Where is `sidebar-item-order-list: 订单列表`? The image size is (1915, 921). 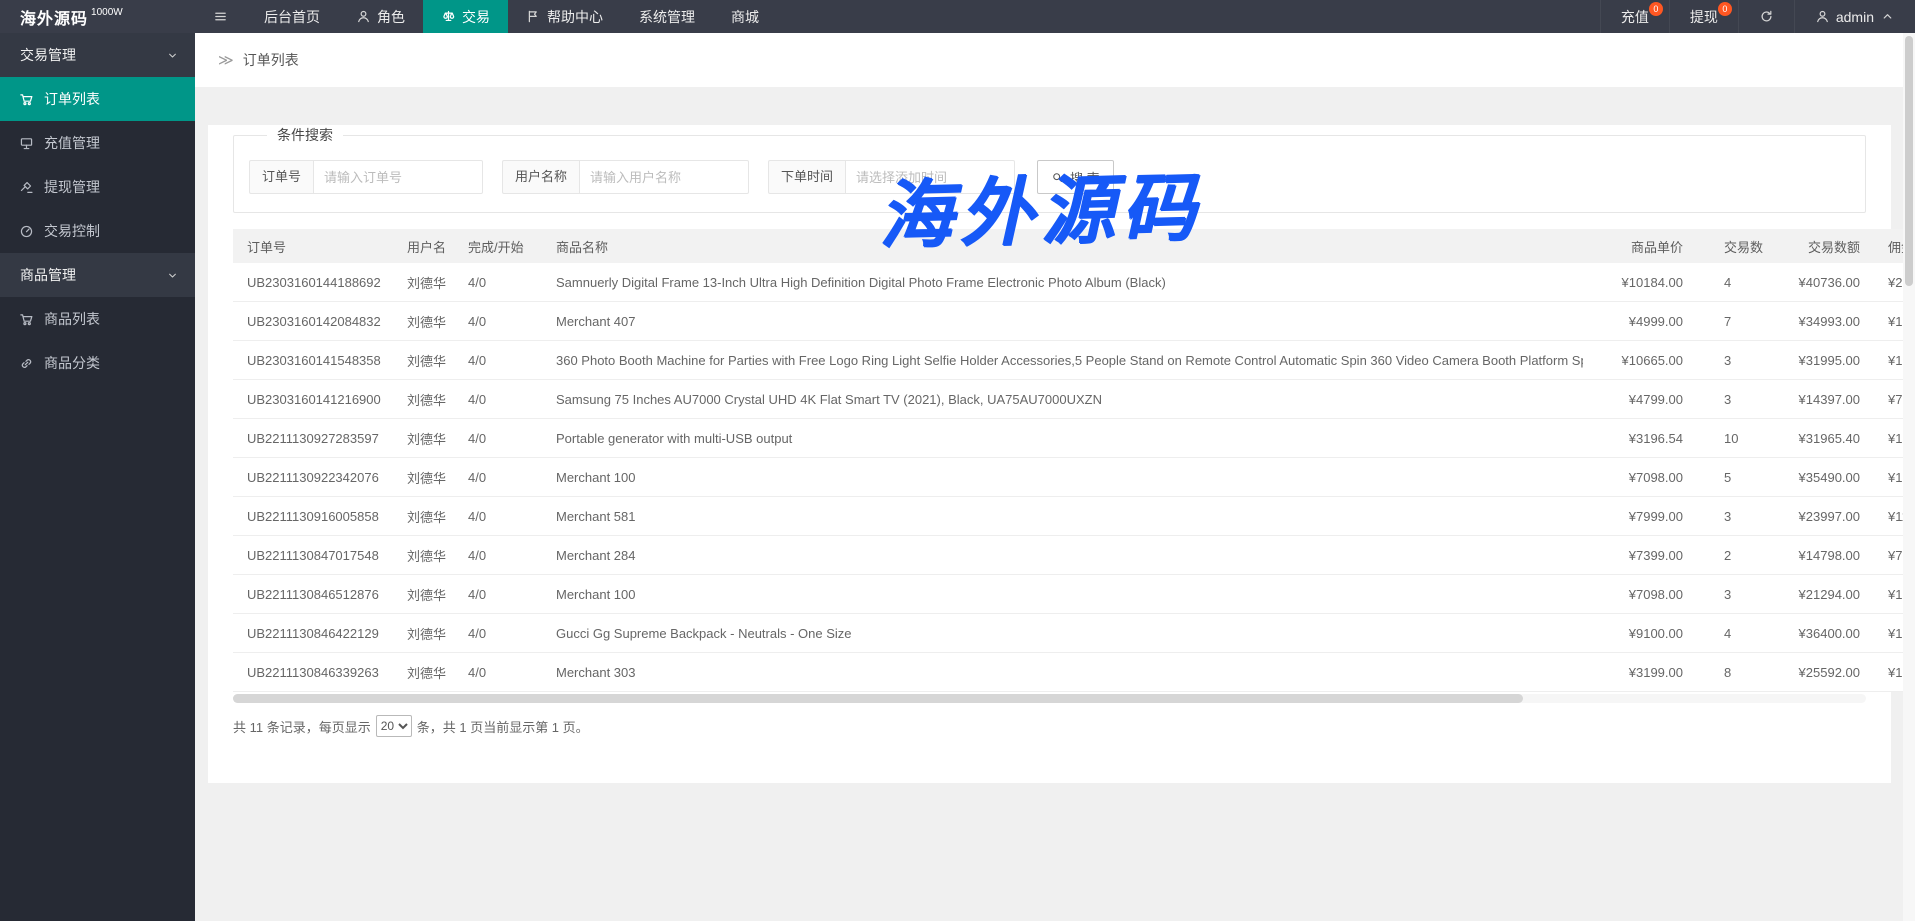
sidebar-item-order-list: 订单列表 is located at coordinates (97, 99).